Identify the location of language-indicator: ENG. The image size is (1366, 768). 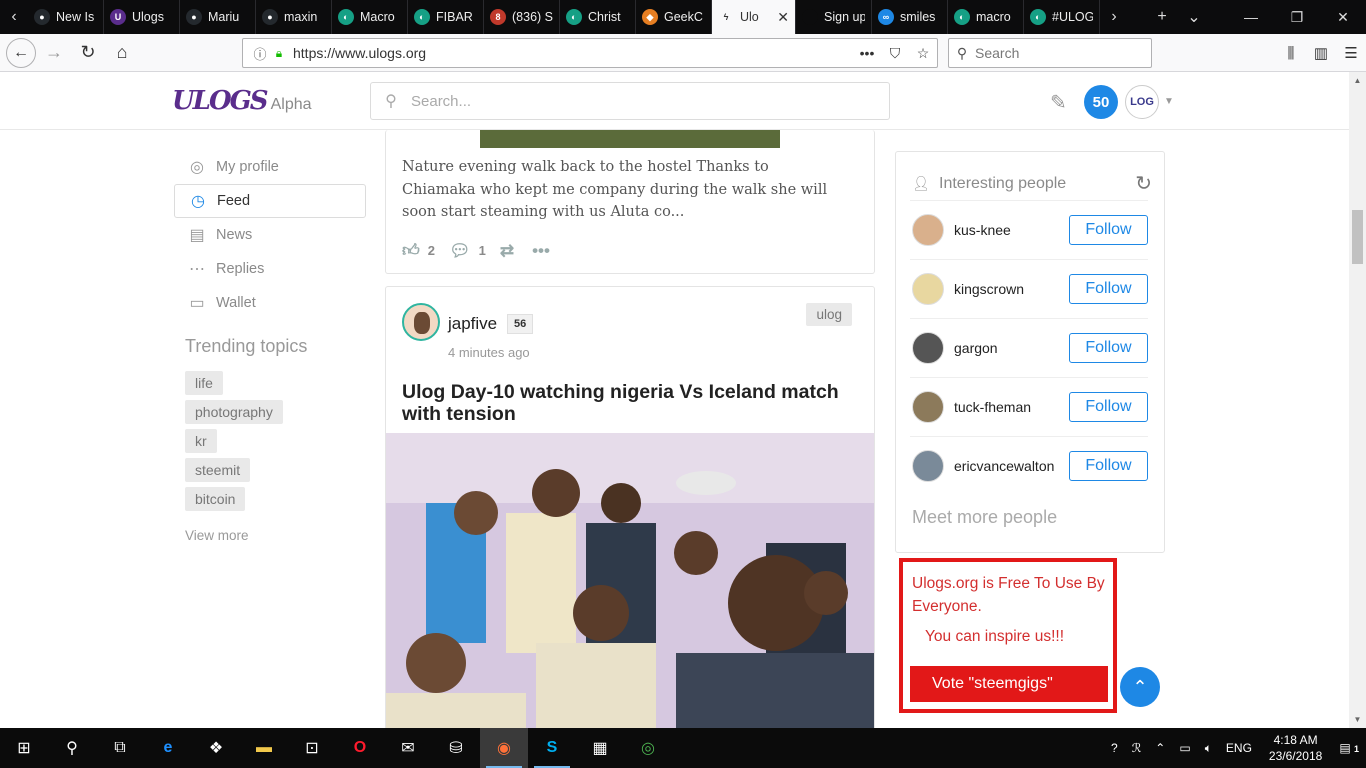
(1239, 748).